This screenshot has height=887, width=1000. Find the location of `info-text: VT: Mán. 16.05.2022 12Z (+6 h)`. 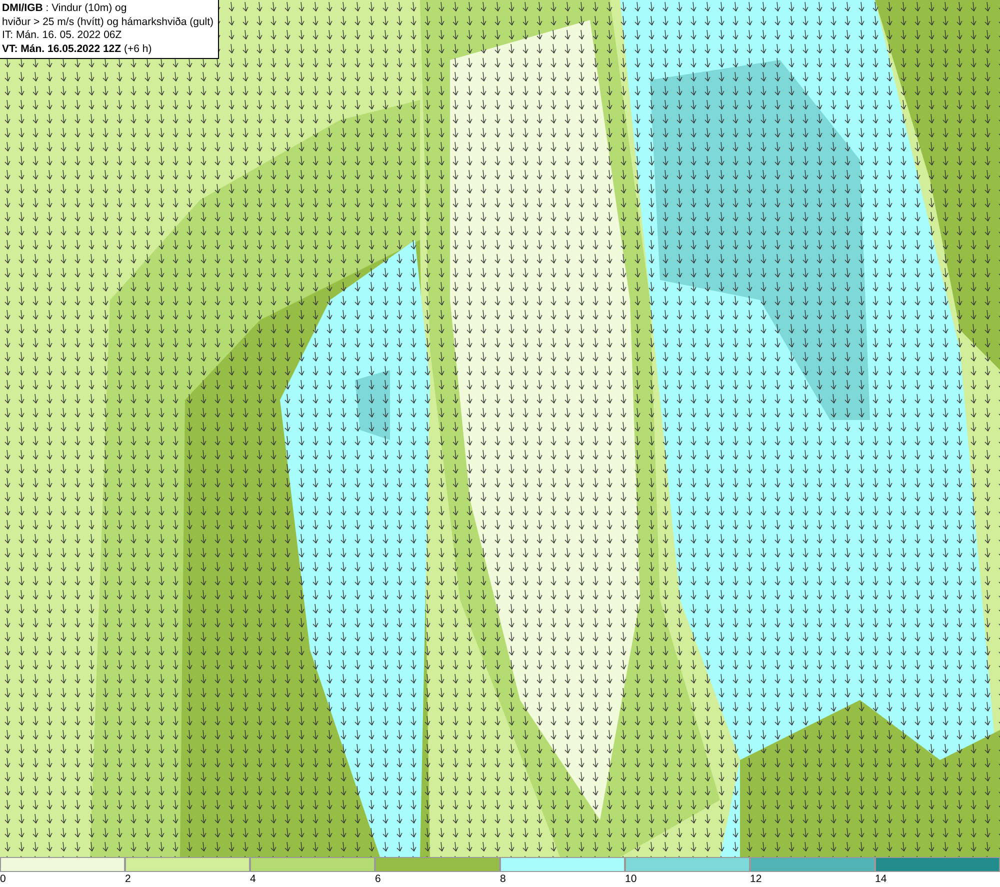

info-text: VT: Mán. 16.05.2022 12Z (+6 h) is located at coordinates (77, 49).